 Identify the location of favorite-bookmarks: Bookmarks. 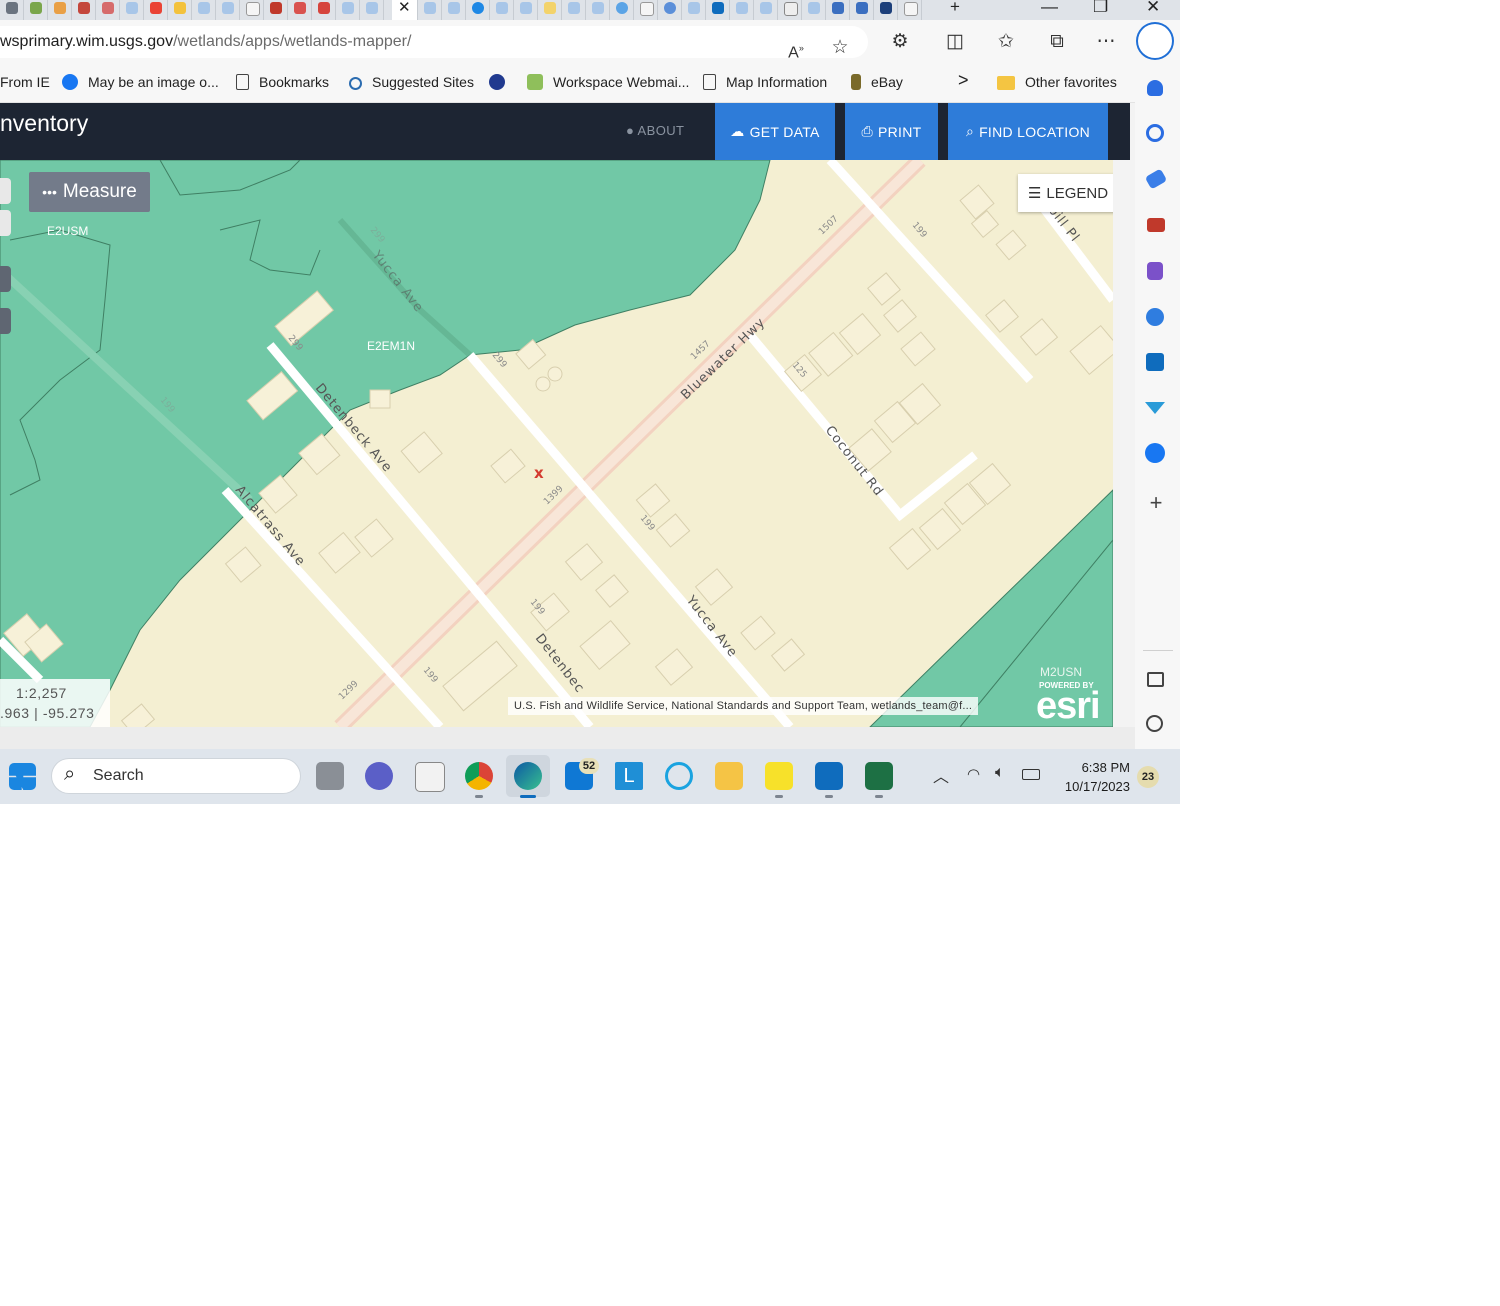
(282, 82).